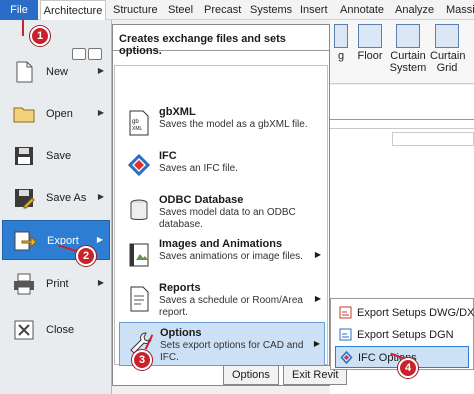  What do you see at coordinates (402, 124) in the screenshot?
I see `view-header-strip` at bounding box center [402, 124].